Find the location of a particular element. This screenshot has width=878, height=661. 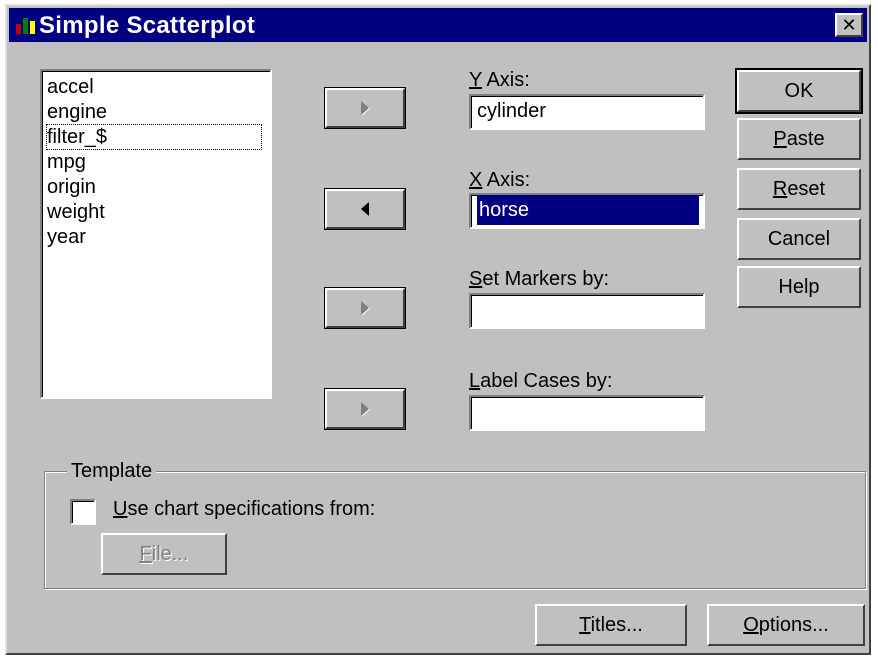

paste-button: Paste is located at coordinates (799, 139).